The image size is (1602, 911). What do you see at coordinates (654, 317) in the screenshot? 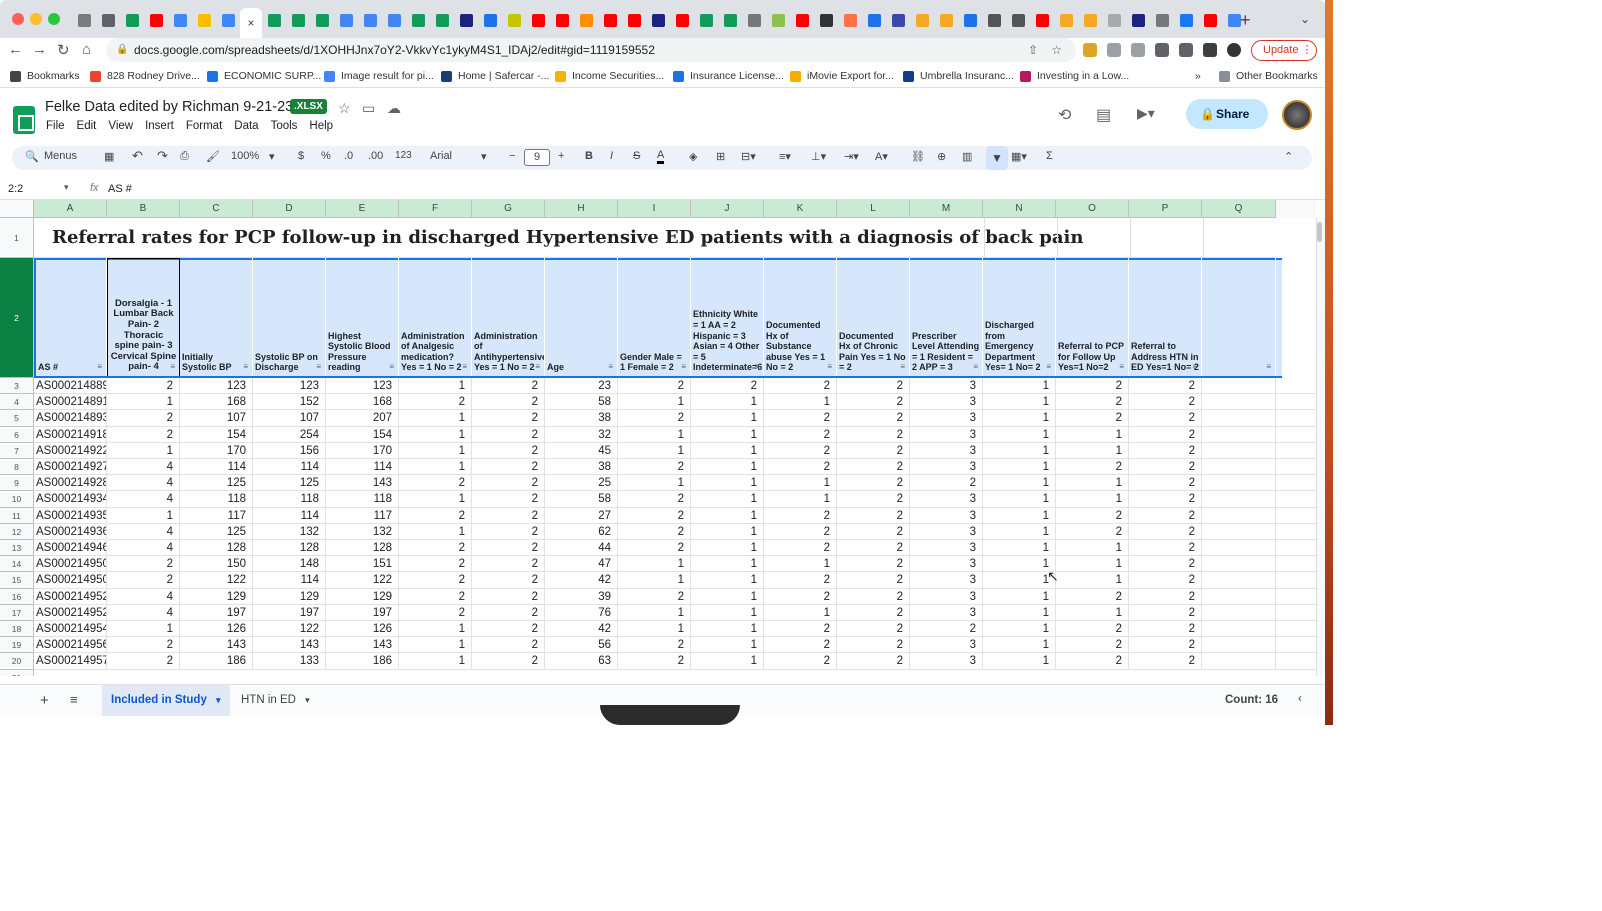
I see `header-cell: Gender Male = 1 Female = 2 ≡` at bounding box center [654, 317].